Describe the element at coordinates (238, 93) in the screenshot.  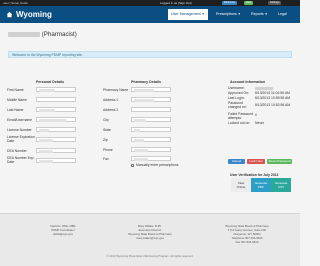
I see `approved-on-label: Approved On:` at that location.